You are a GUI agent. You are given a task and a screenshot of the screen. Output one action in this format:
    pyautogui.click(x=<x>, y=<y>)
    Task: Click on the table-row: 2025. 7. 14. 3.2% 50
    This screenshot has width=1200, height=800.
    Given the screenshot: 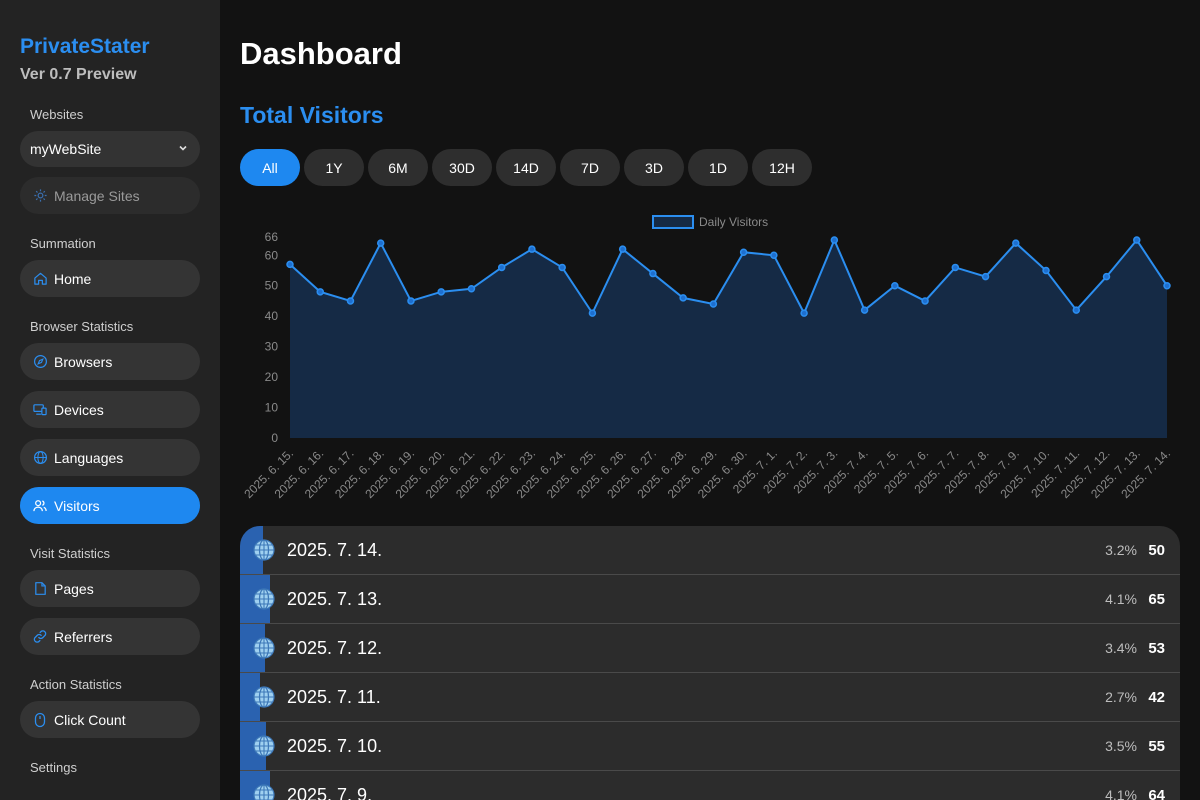 What is the action you would take?
    pyautogui.click(x=710, y=550)
    